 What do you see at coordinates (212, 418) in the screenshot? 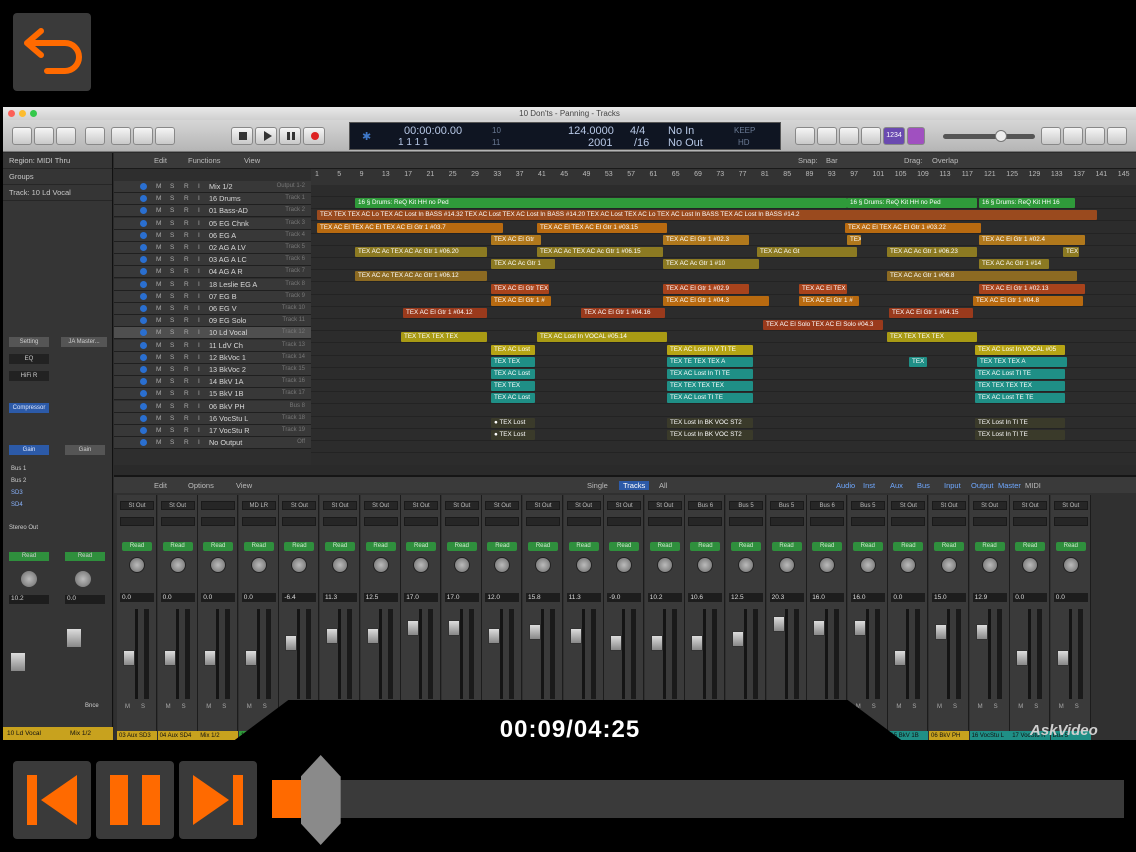
I see `track-header: M S R I 16 VocStu L Track 18` at bounding box center [212, 418].